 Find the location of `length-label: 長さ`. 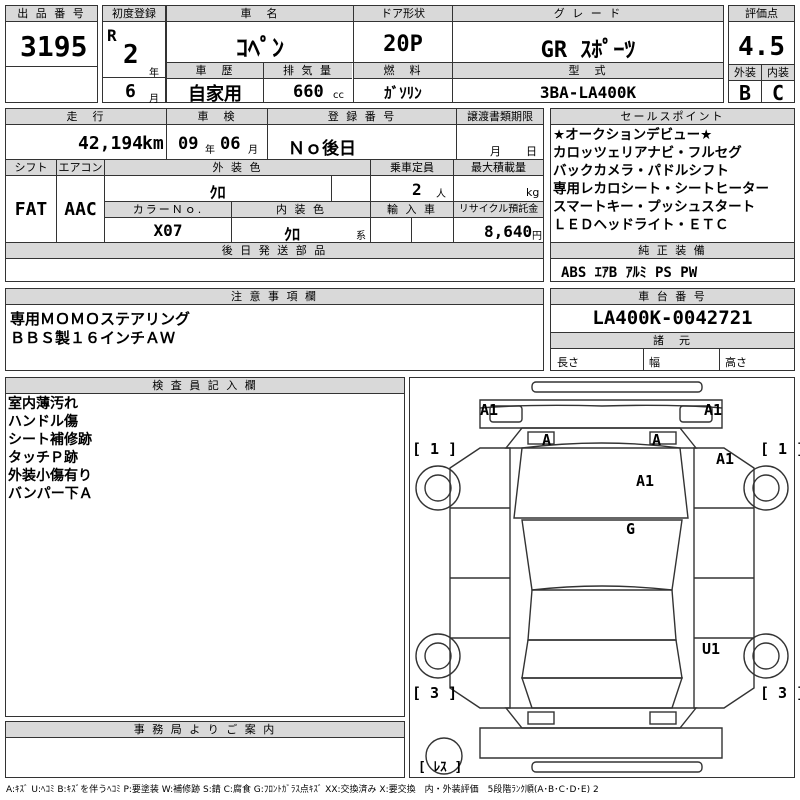

length-label: 長さ is located at coordinates (568, 362).